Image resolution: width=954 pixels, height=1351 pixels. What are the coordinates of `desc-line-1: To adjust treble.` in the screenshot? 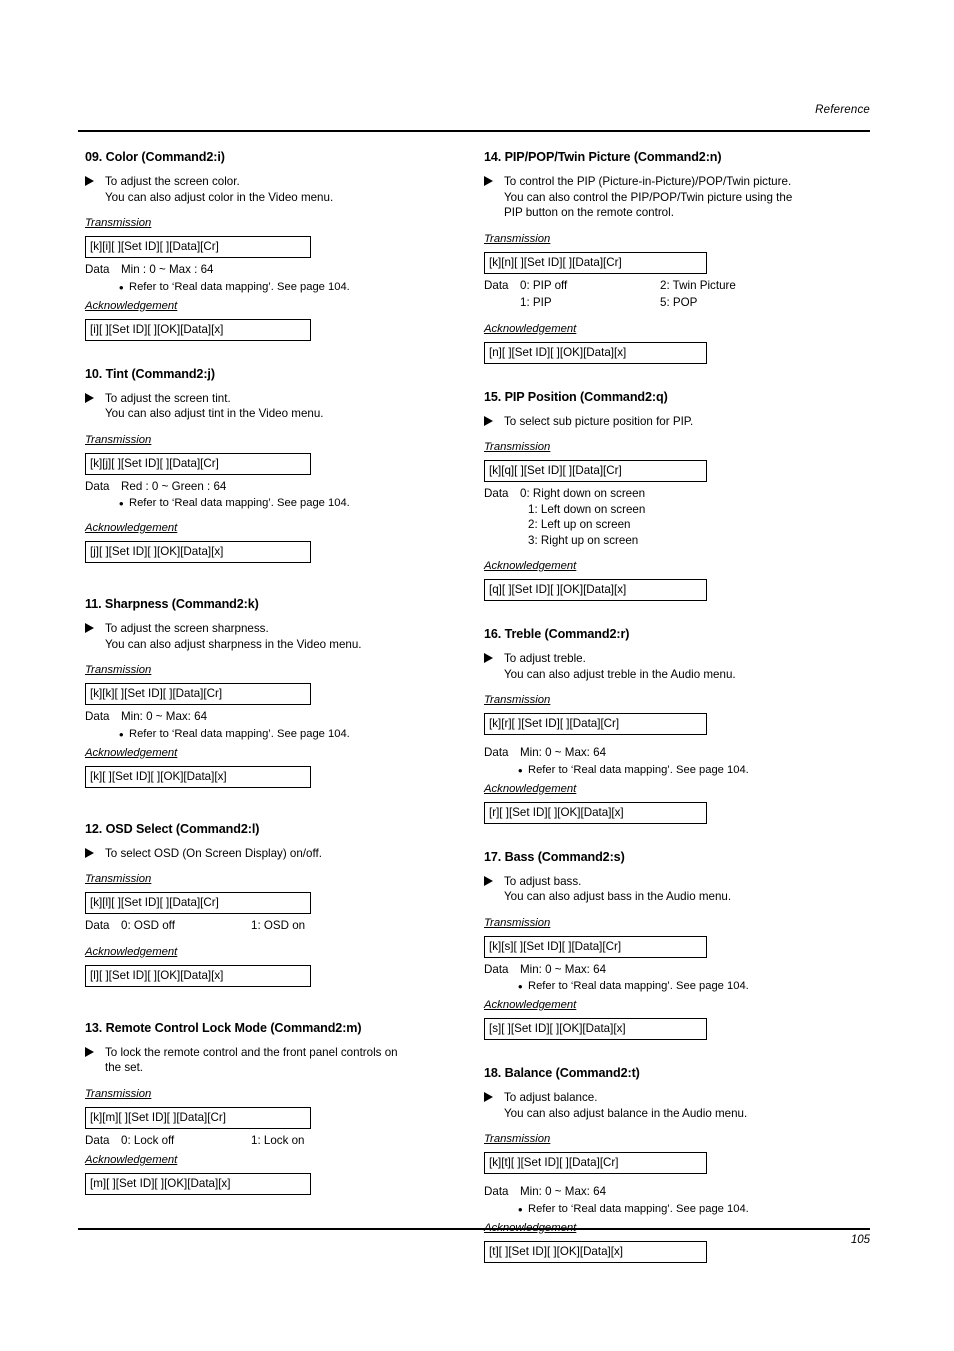 It's located at (545, 658).